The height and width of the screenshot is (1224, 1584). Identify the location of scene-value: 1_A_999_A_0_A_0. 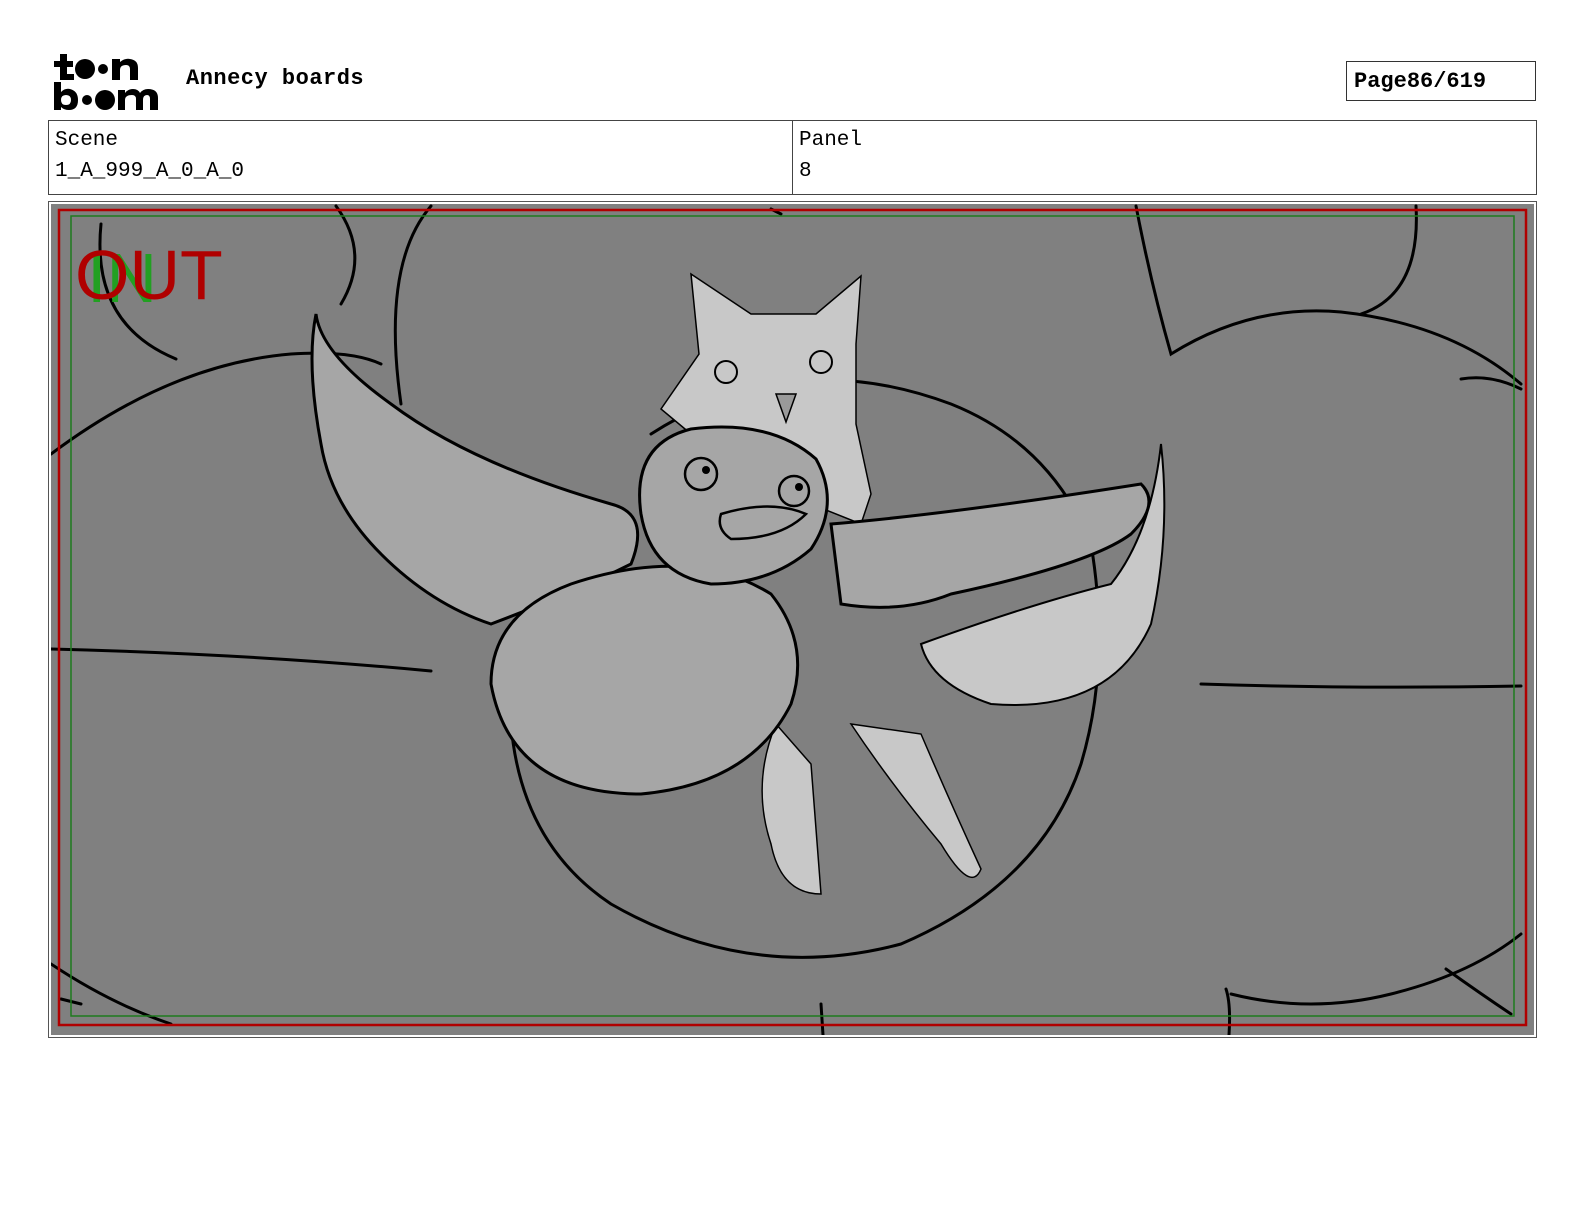
(150, 171).